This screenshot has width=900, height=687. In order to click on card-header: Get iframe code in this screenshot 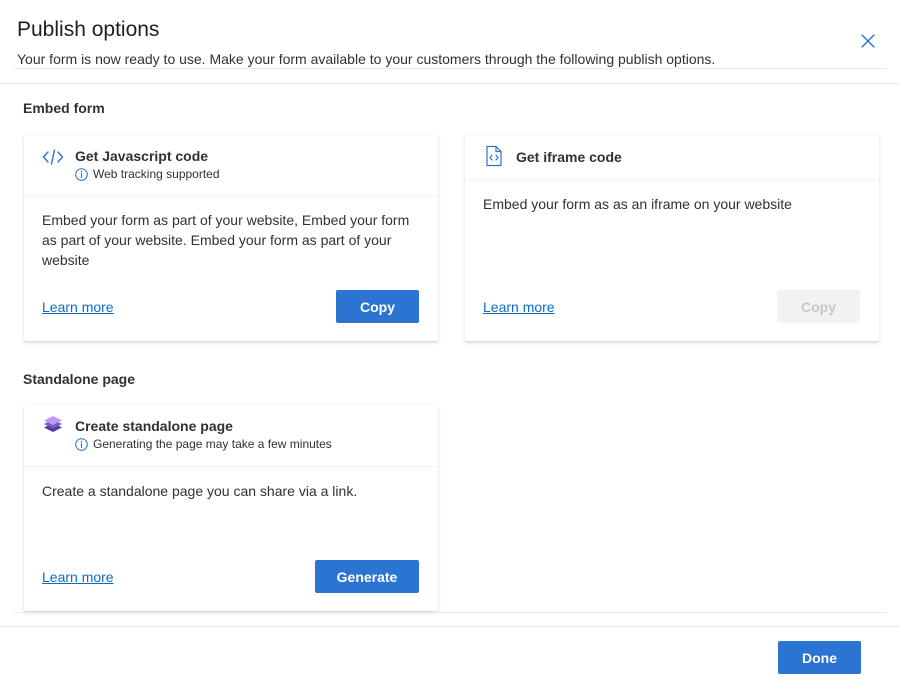, I will do `click(672, 157)`.